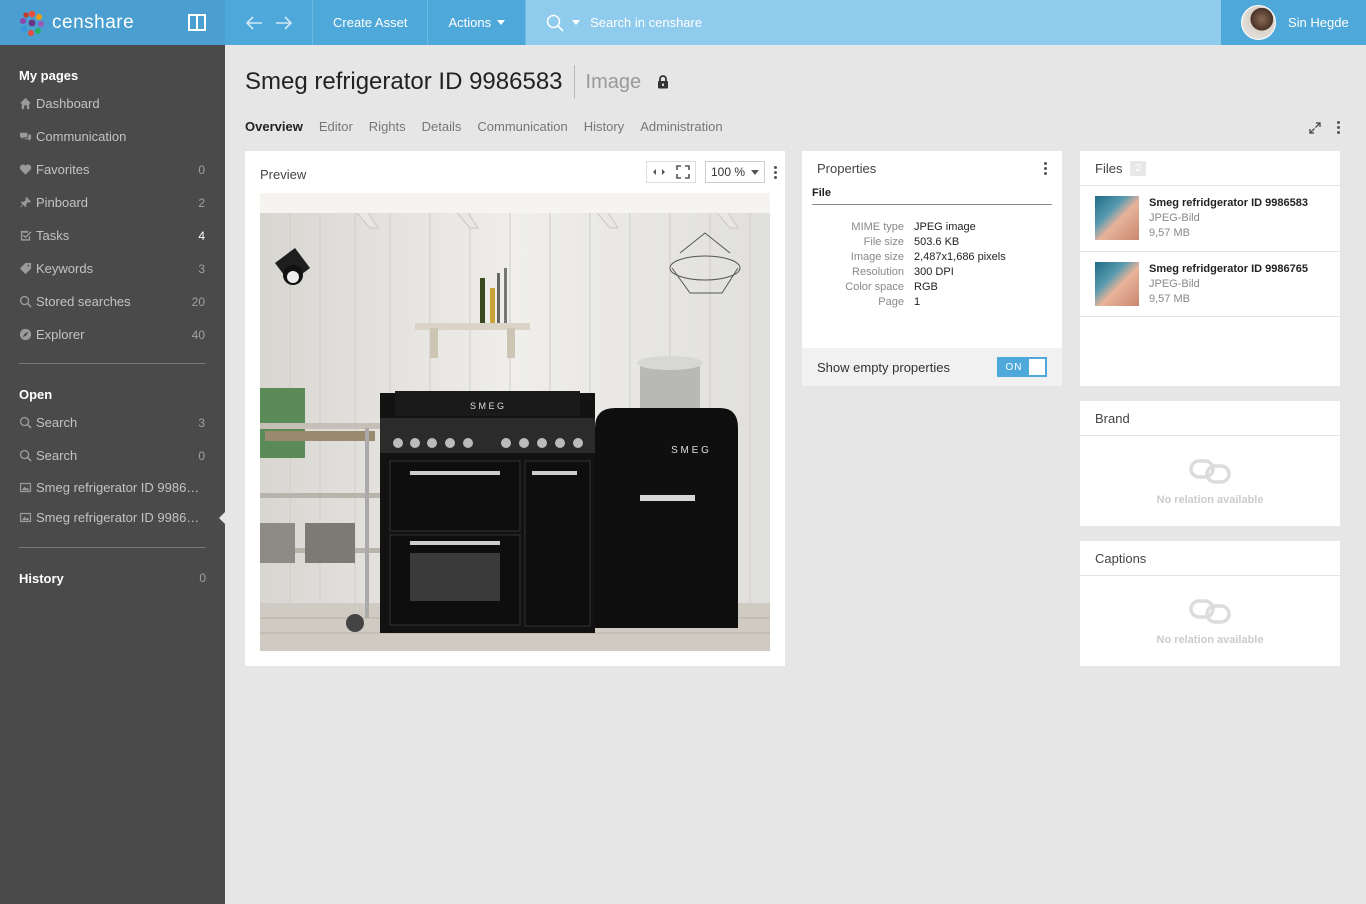  Describe the element at coordinates (1109, 168) in the screenshot. I see `card-title: Files` at that location.